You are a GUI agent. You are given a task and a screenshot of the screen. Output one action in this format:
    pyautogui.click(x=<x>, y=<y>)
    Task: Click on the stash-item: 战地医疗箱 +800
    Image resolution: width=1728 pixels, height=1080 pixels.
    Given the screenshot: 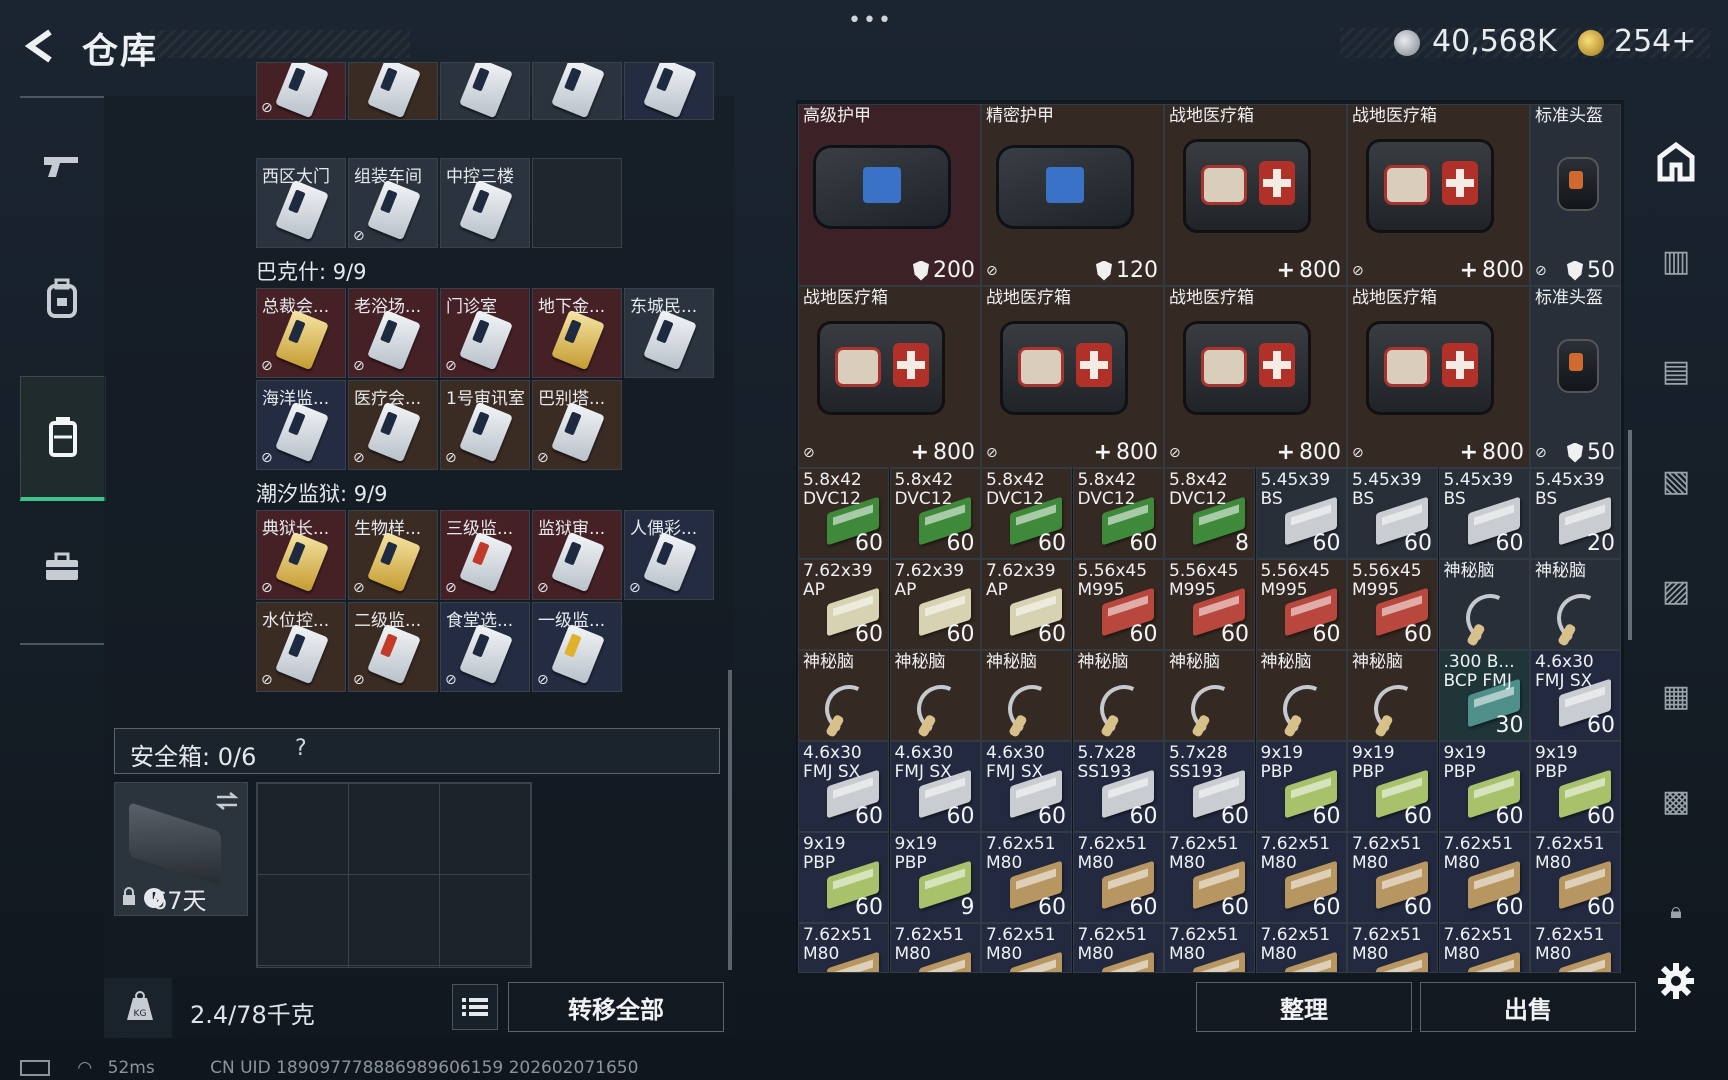 What is the action you would take?
    pyautogui.click(x=1255, y=195)
    